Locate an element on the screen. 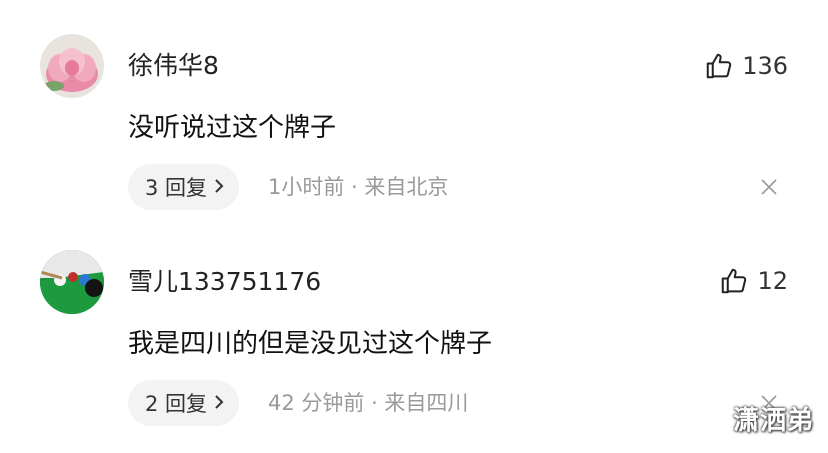 This screenshot has height=453, width=828. replies-button: 3 回复 is located at coordinates (184, 187).